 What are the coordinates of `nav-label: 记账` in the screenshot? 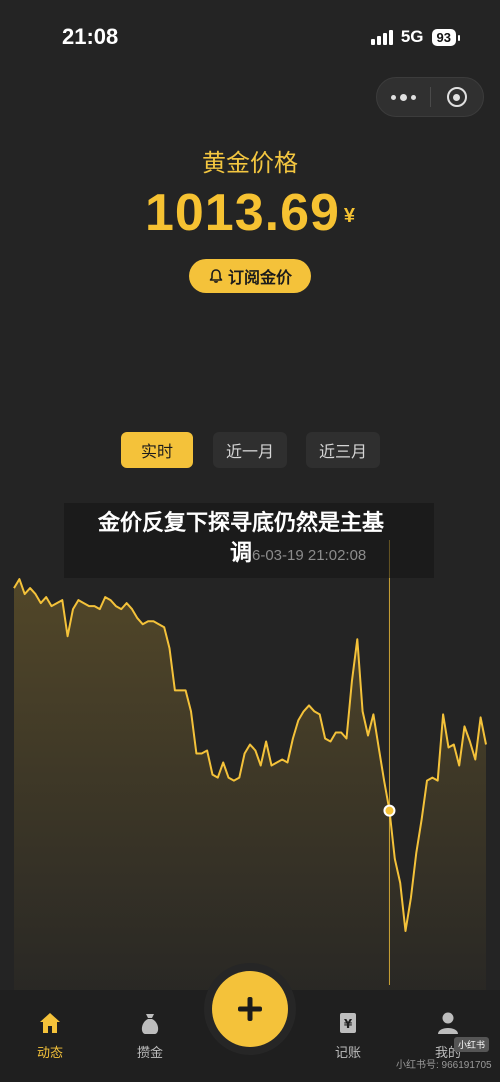 It's located at (347, 1053).